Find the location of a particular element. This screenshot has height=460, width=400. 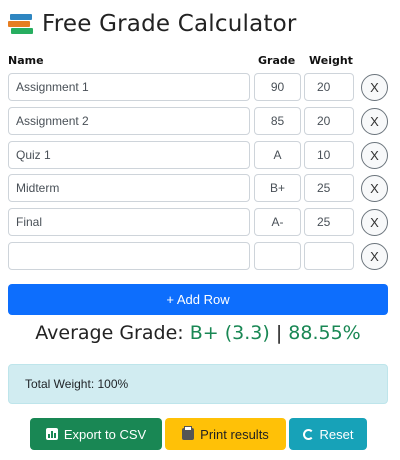

name-input: Midterm is located at coordinates (129, 188).